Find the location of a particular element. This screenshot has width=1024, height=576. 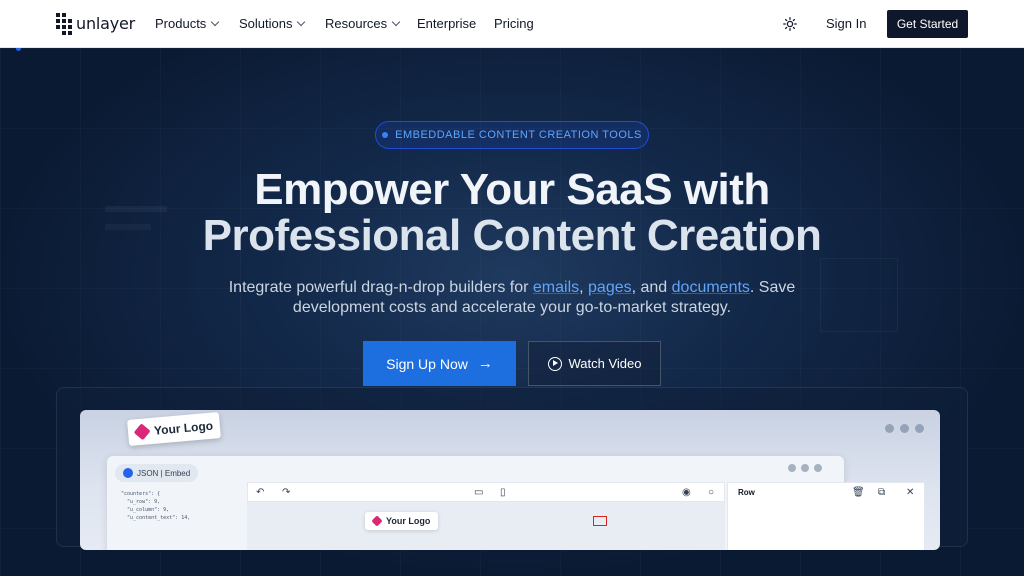

redo-icon: ↷ is located at coordinates (286, 492).